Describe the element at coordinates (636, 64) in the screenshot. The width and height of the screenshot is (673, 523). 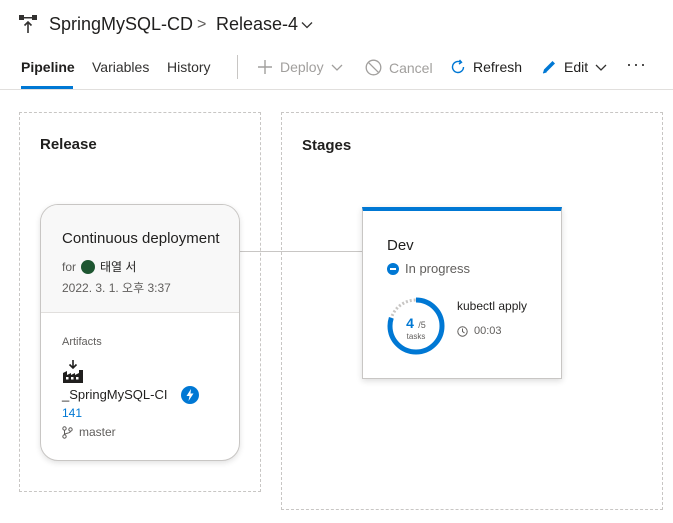
I see `more-options-button: ···` at that location.